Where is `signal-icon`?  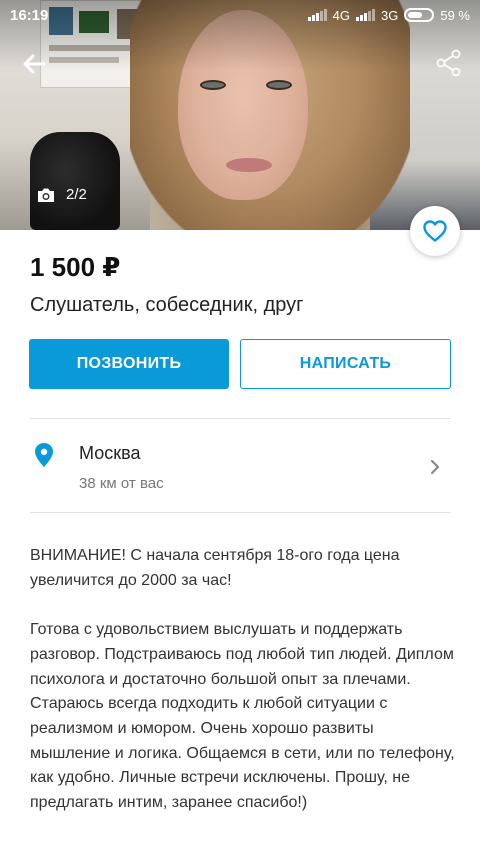
signal-icon is located at coordinates (317, 15).